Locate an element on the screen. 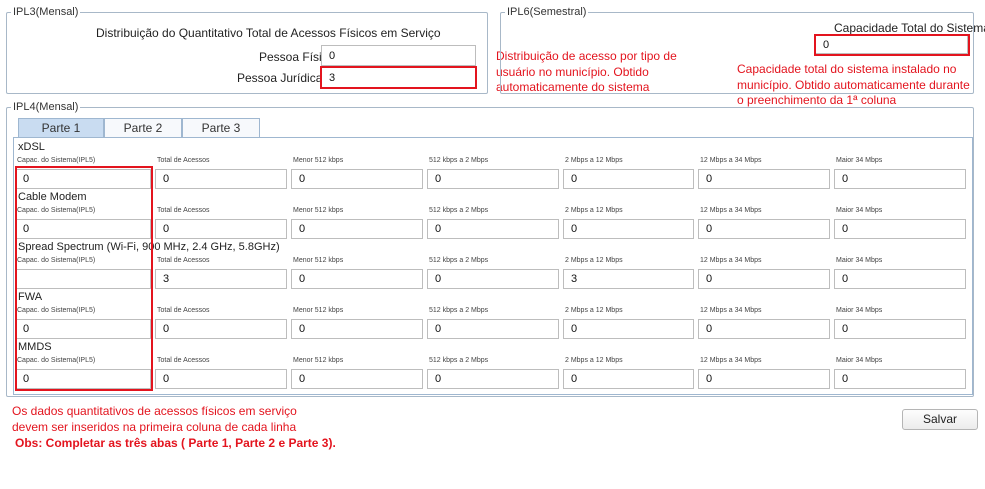 The height and width of the screenshot is (489, 985). ipl4-legend: IPL4(Mensal) is located at coordinates (46, 107).